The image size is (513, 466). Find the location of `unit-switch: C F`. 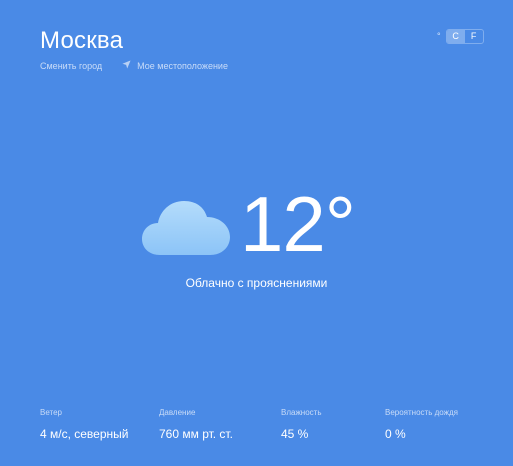

unit-switch: C F is located at coordinates (464, 36).